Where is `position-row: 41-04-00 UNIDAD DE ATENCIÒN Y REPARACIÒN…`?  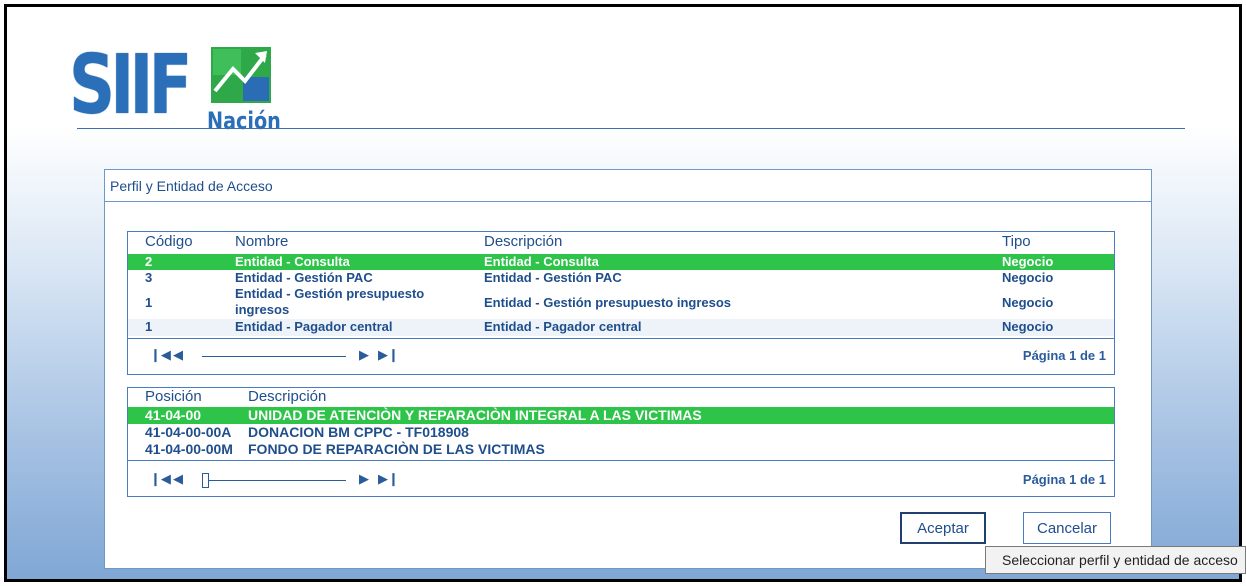 position-row: 41-04-00 UNIDAD DE ATENCIÒN Y REPARACIÒN… is located at coordinates (621, 415).